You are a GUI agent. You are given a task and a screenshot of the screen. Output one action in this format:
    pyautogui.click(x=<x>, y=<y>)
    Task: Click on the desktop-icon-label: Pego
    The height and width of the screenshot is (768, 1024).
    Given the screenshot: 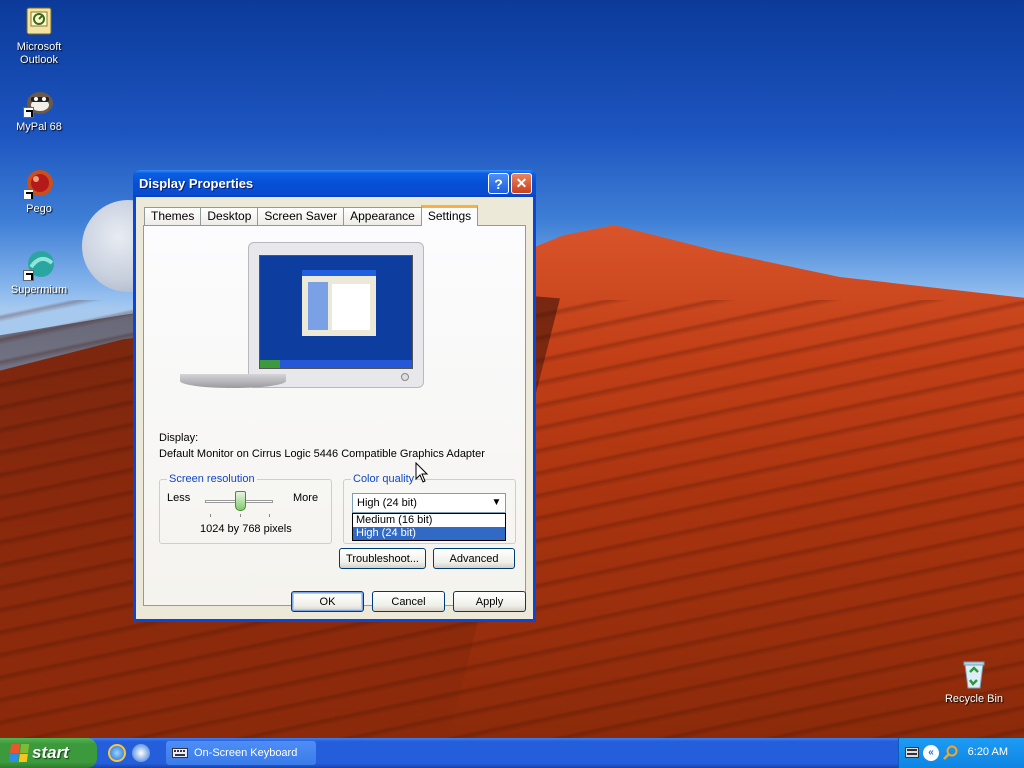 What is the action you would take?
    pyautogui.click(x=39, y=209)
    